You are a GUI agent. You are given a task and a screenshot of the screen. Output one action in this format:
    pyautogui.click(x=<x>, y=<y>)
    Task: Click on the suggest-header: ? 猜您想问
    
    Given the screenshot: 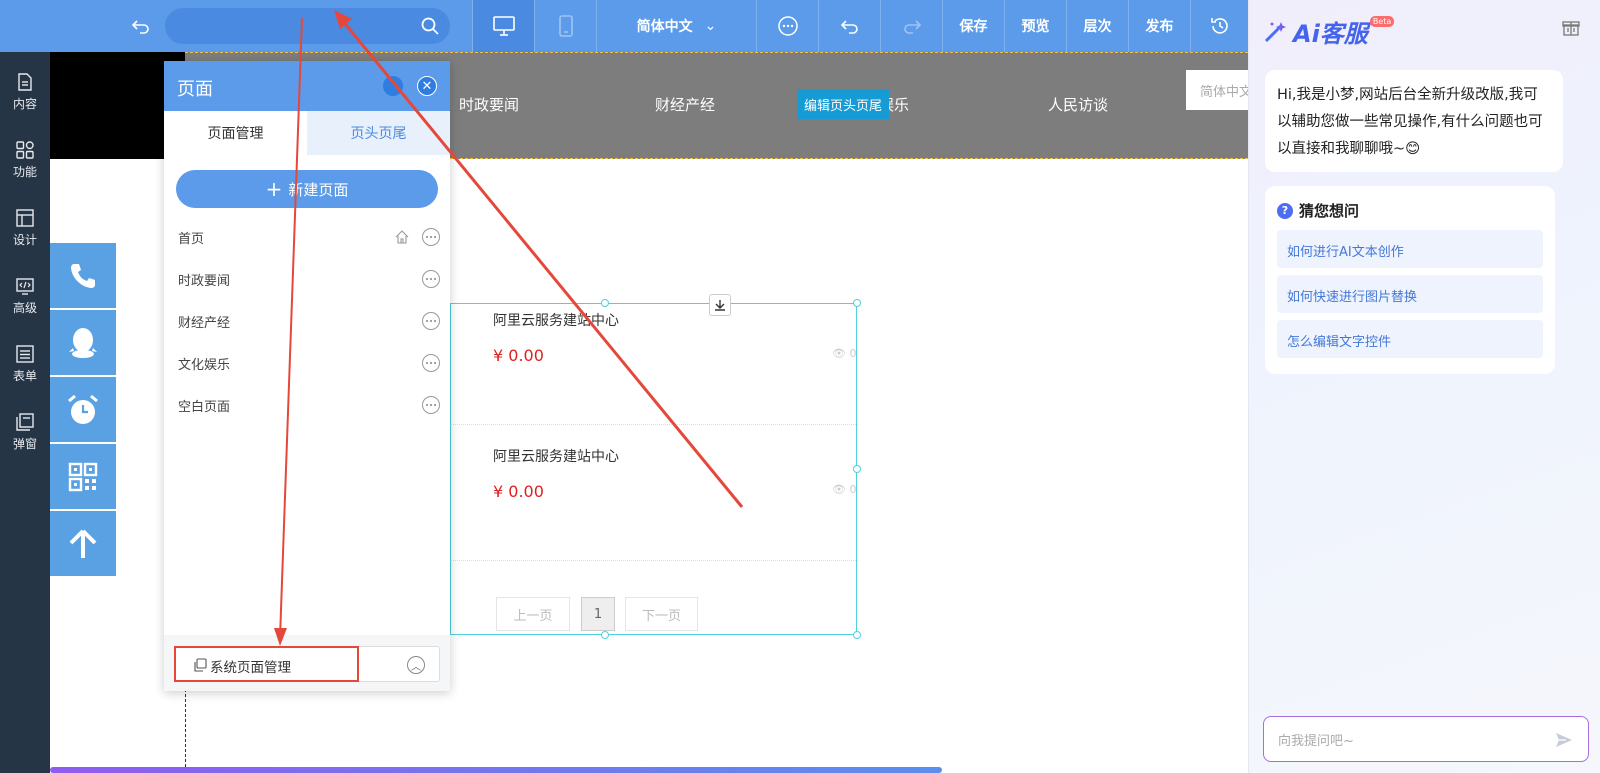 What is the action you would take?
    pyautogui.click(x=1318, y=210)
    